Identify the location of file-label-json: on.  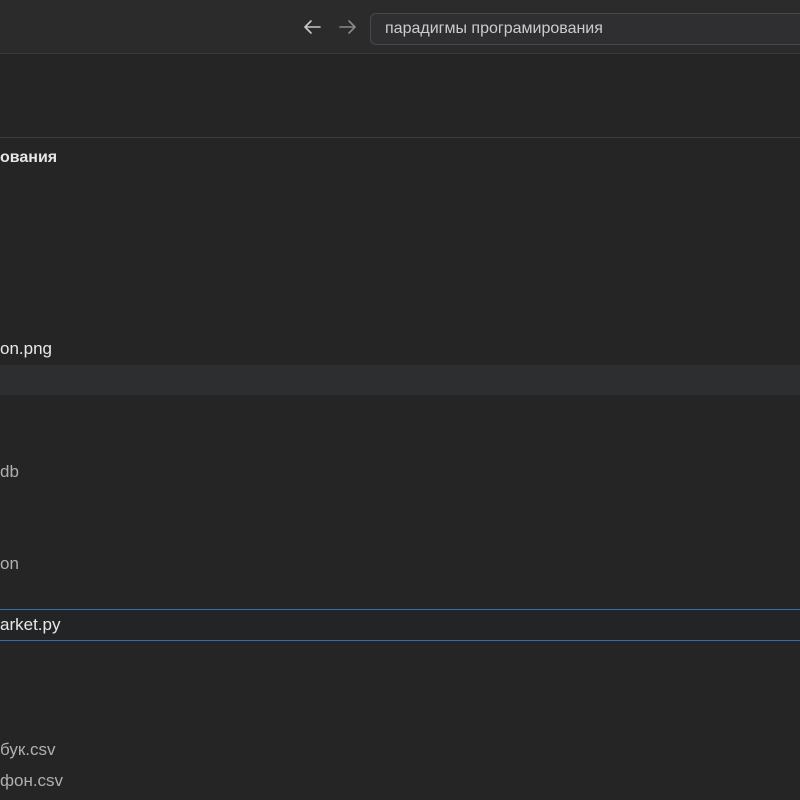
(9, 563).